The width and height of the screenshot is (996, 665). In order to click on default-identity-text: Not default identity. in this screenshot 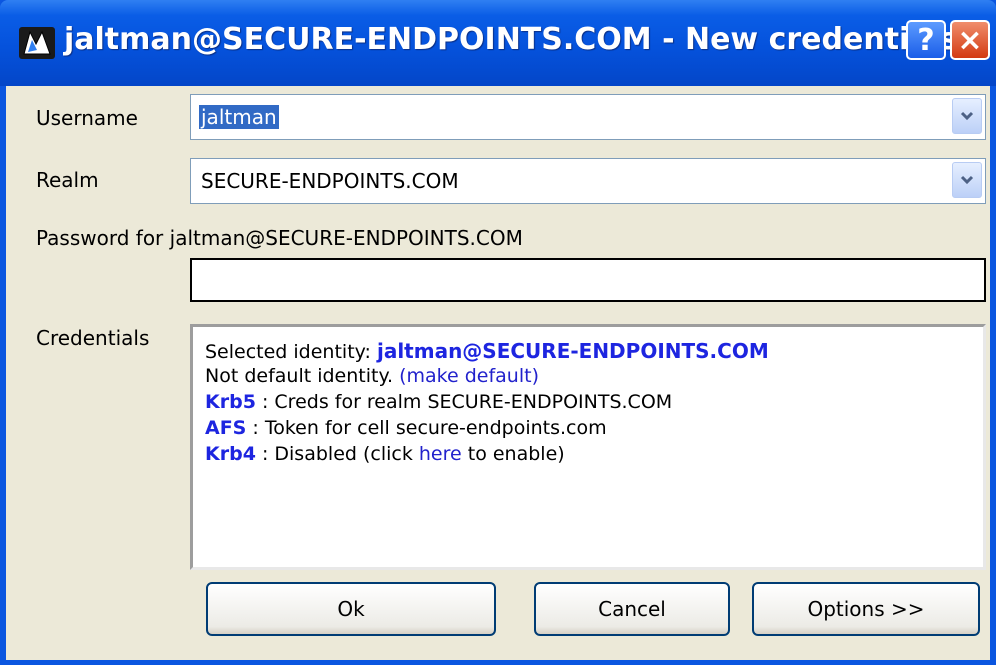, I will do `click(302, 376)`.